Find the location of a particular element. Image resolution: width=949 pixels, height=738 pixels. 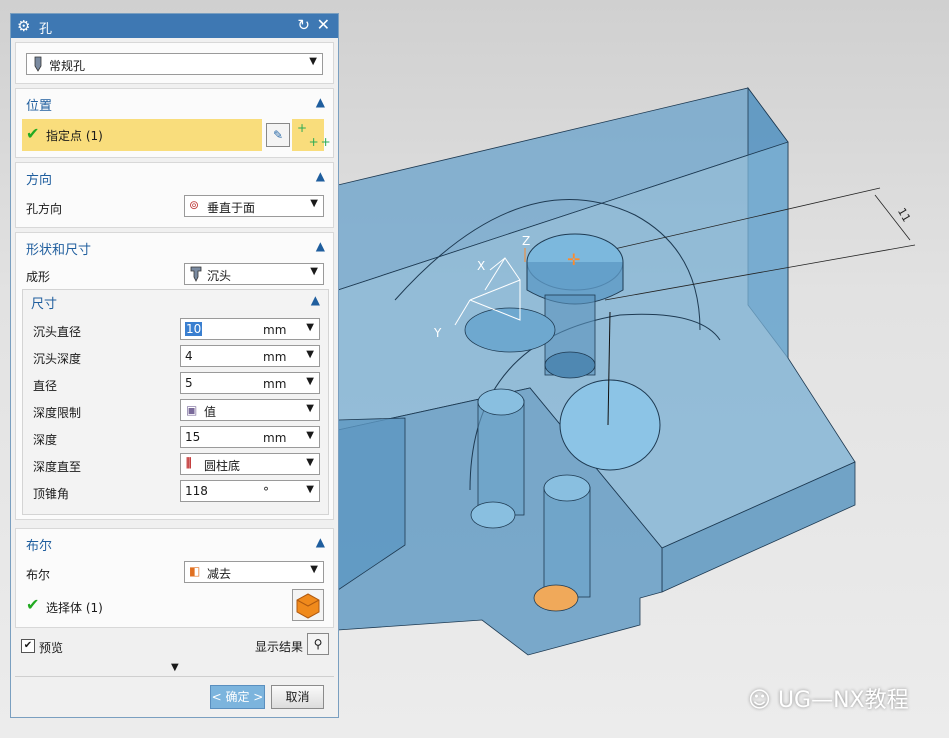

boolean-select: ◧ 减去 ▼ is located at coordinates (254, 572).